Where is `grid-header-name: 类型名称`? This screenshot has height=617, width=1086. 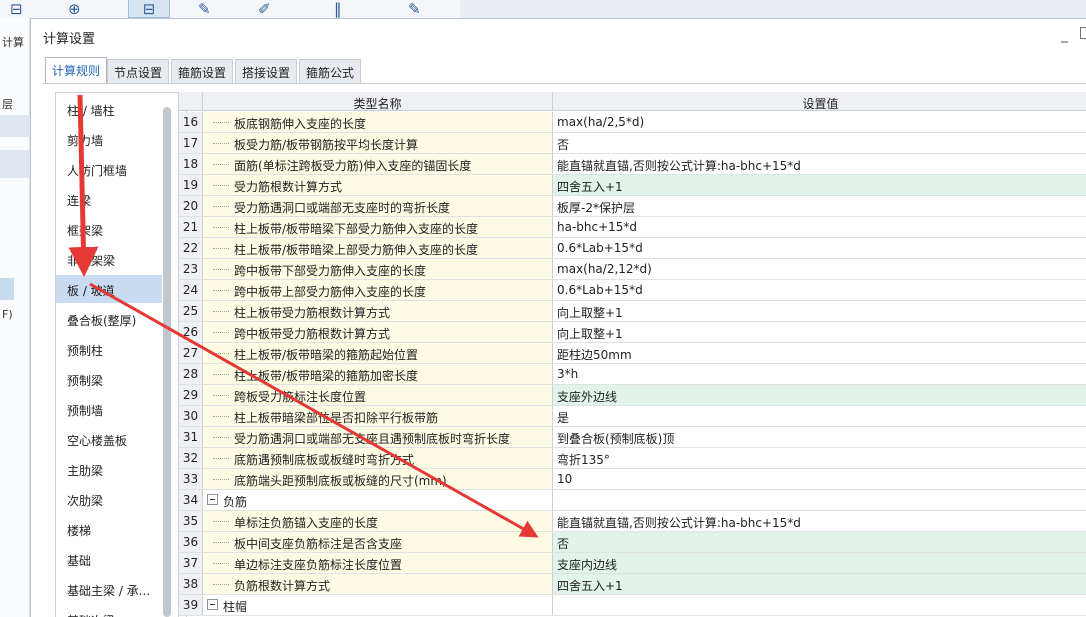 grid-header-name: 类型名称 is located at coordinates (378, 101).